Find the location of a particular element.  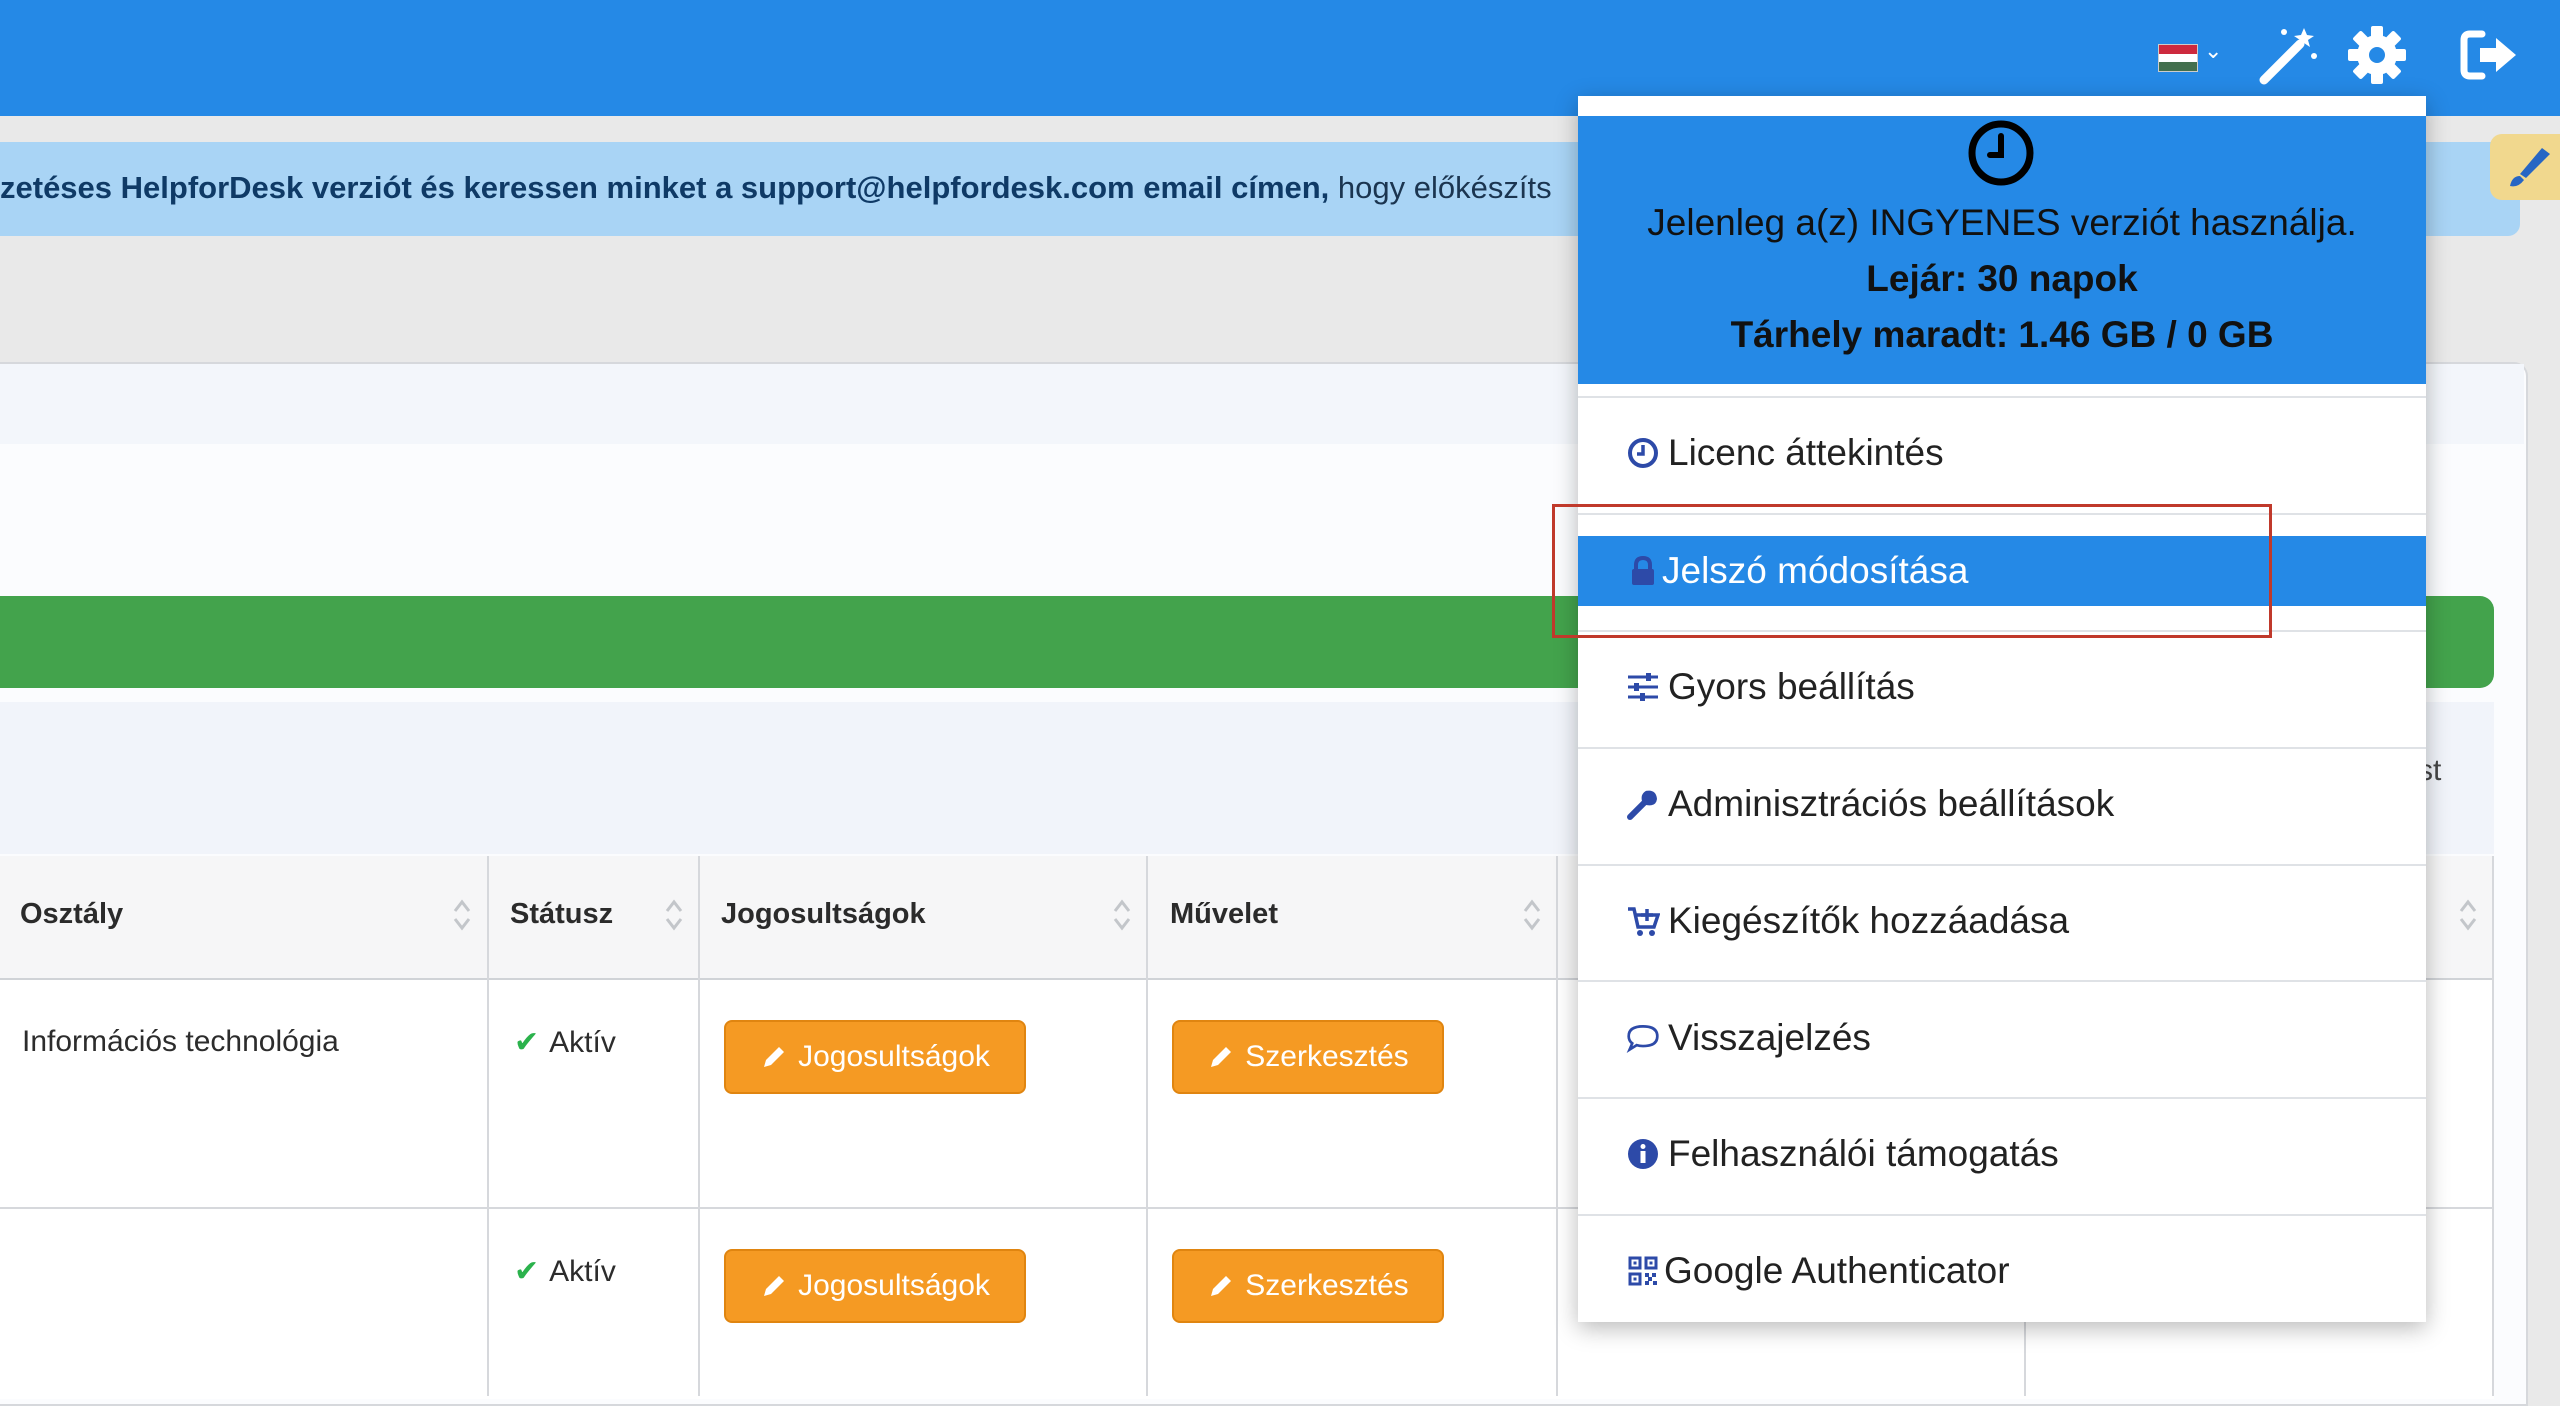

menu-item-label: Adminisztrációs beállítások is located at coordinates (1891, 803).